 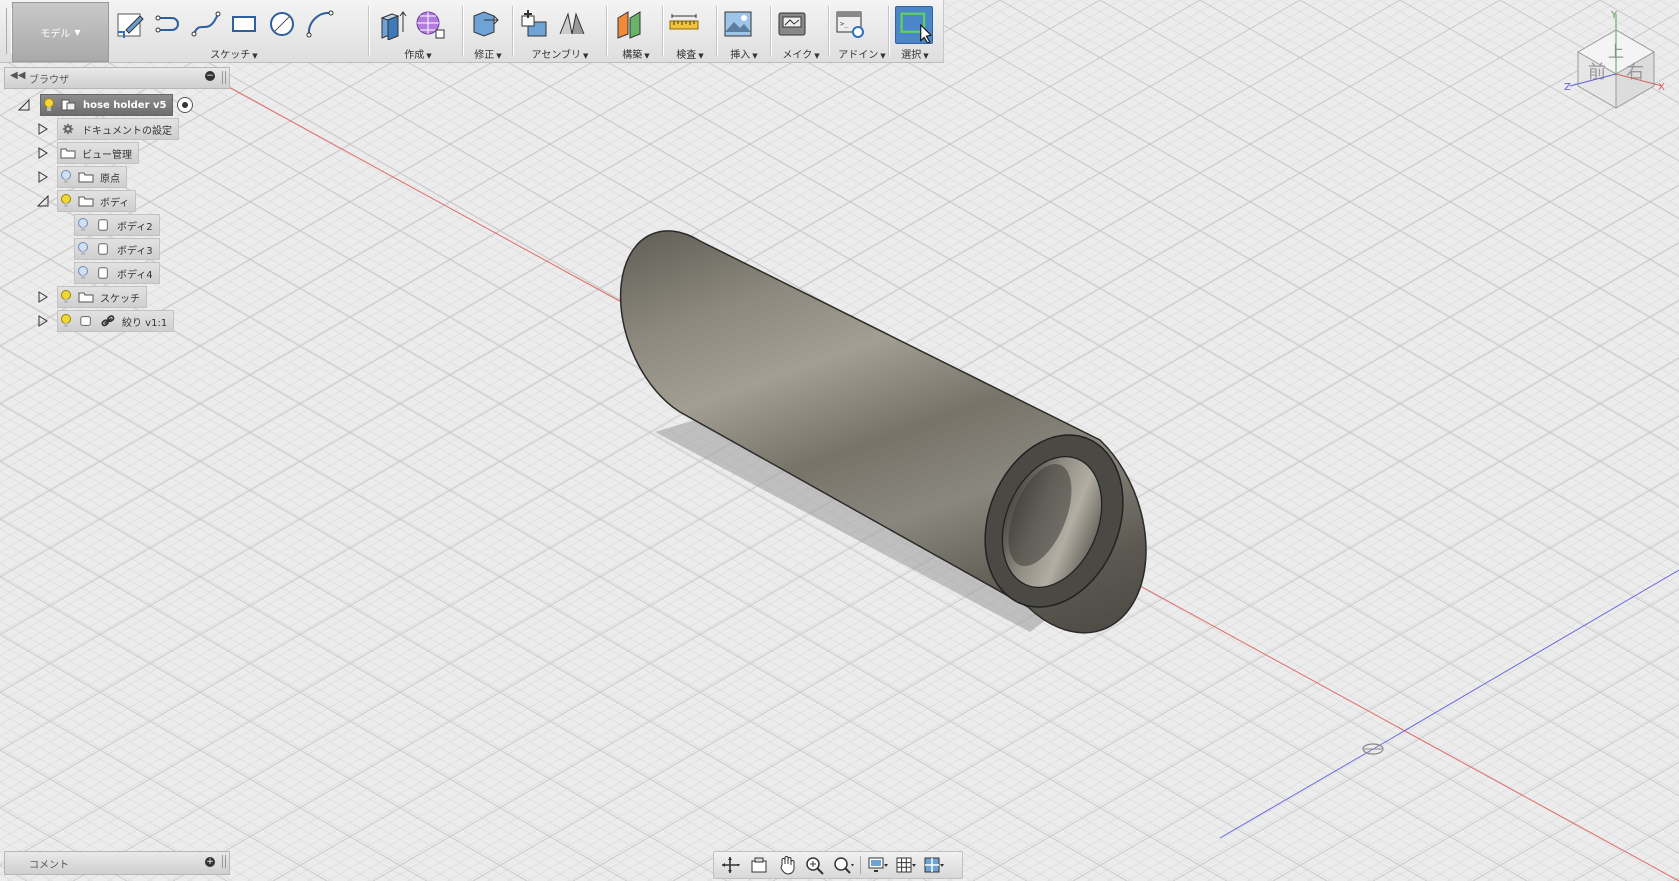 I want to click on assemble-group: アセンブリ ▼, so click(x=560, y=31).